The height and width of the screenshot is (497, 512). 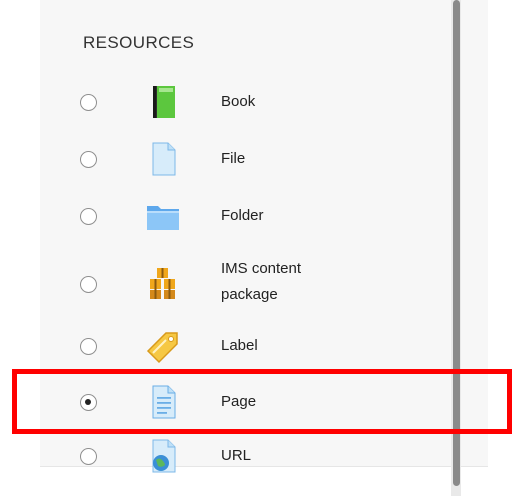 I want to click on resource-option-ims-content-package: IMS content package, so click(x=245, y=282).